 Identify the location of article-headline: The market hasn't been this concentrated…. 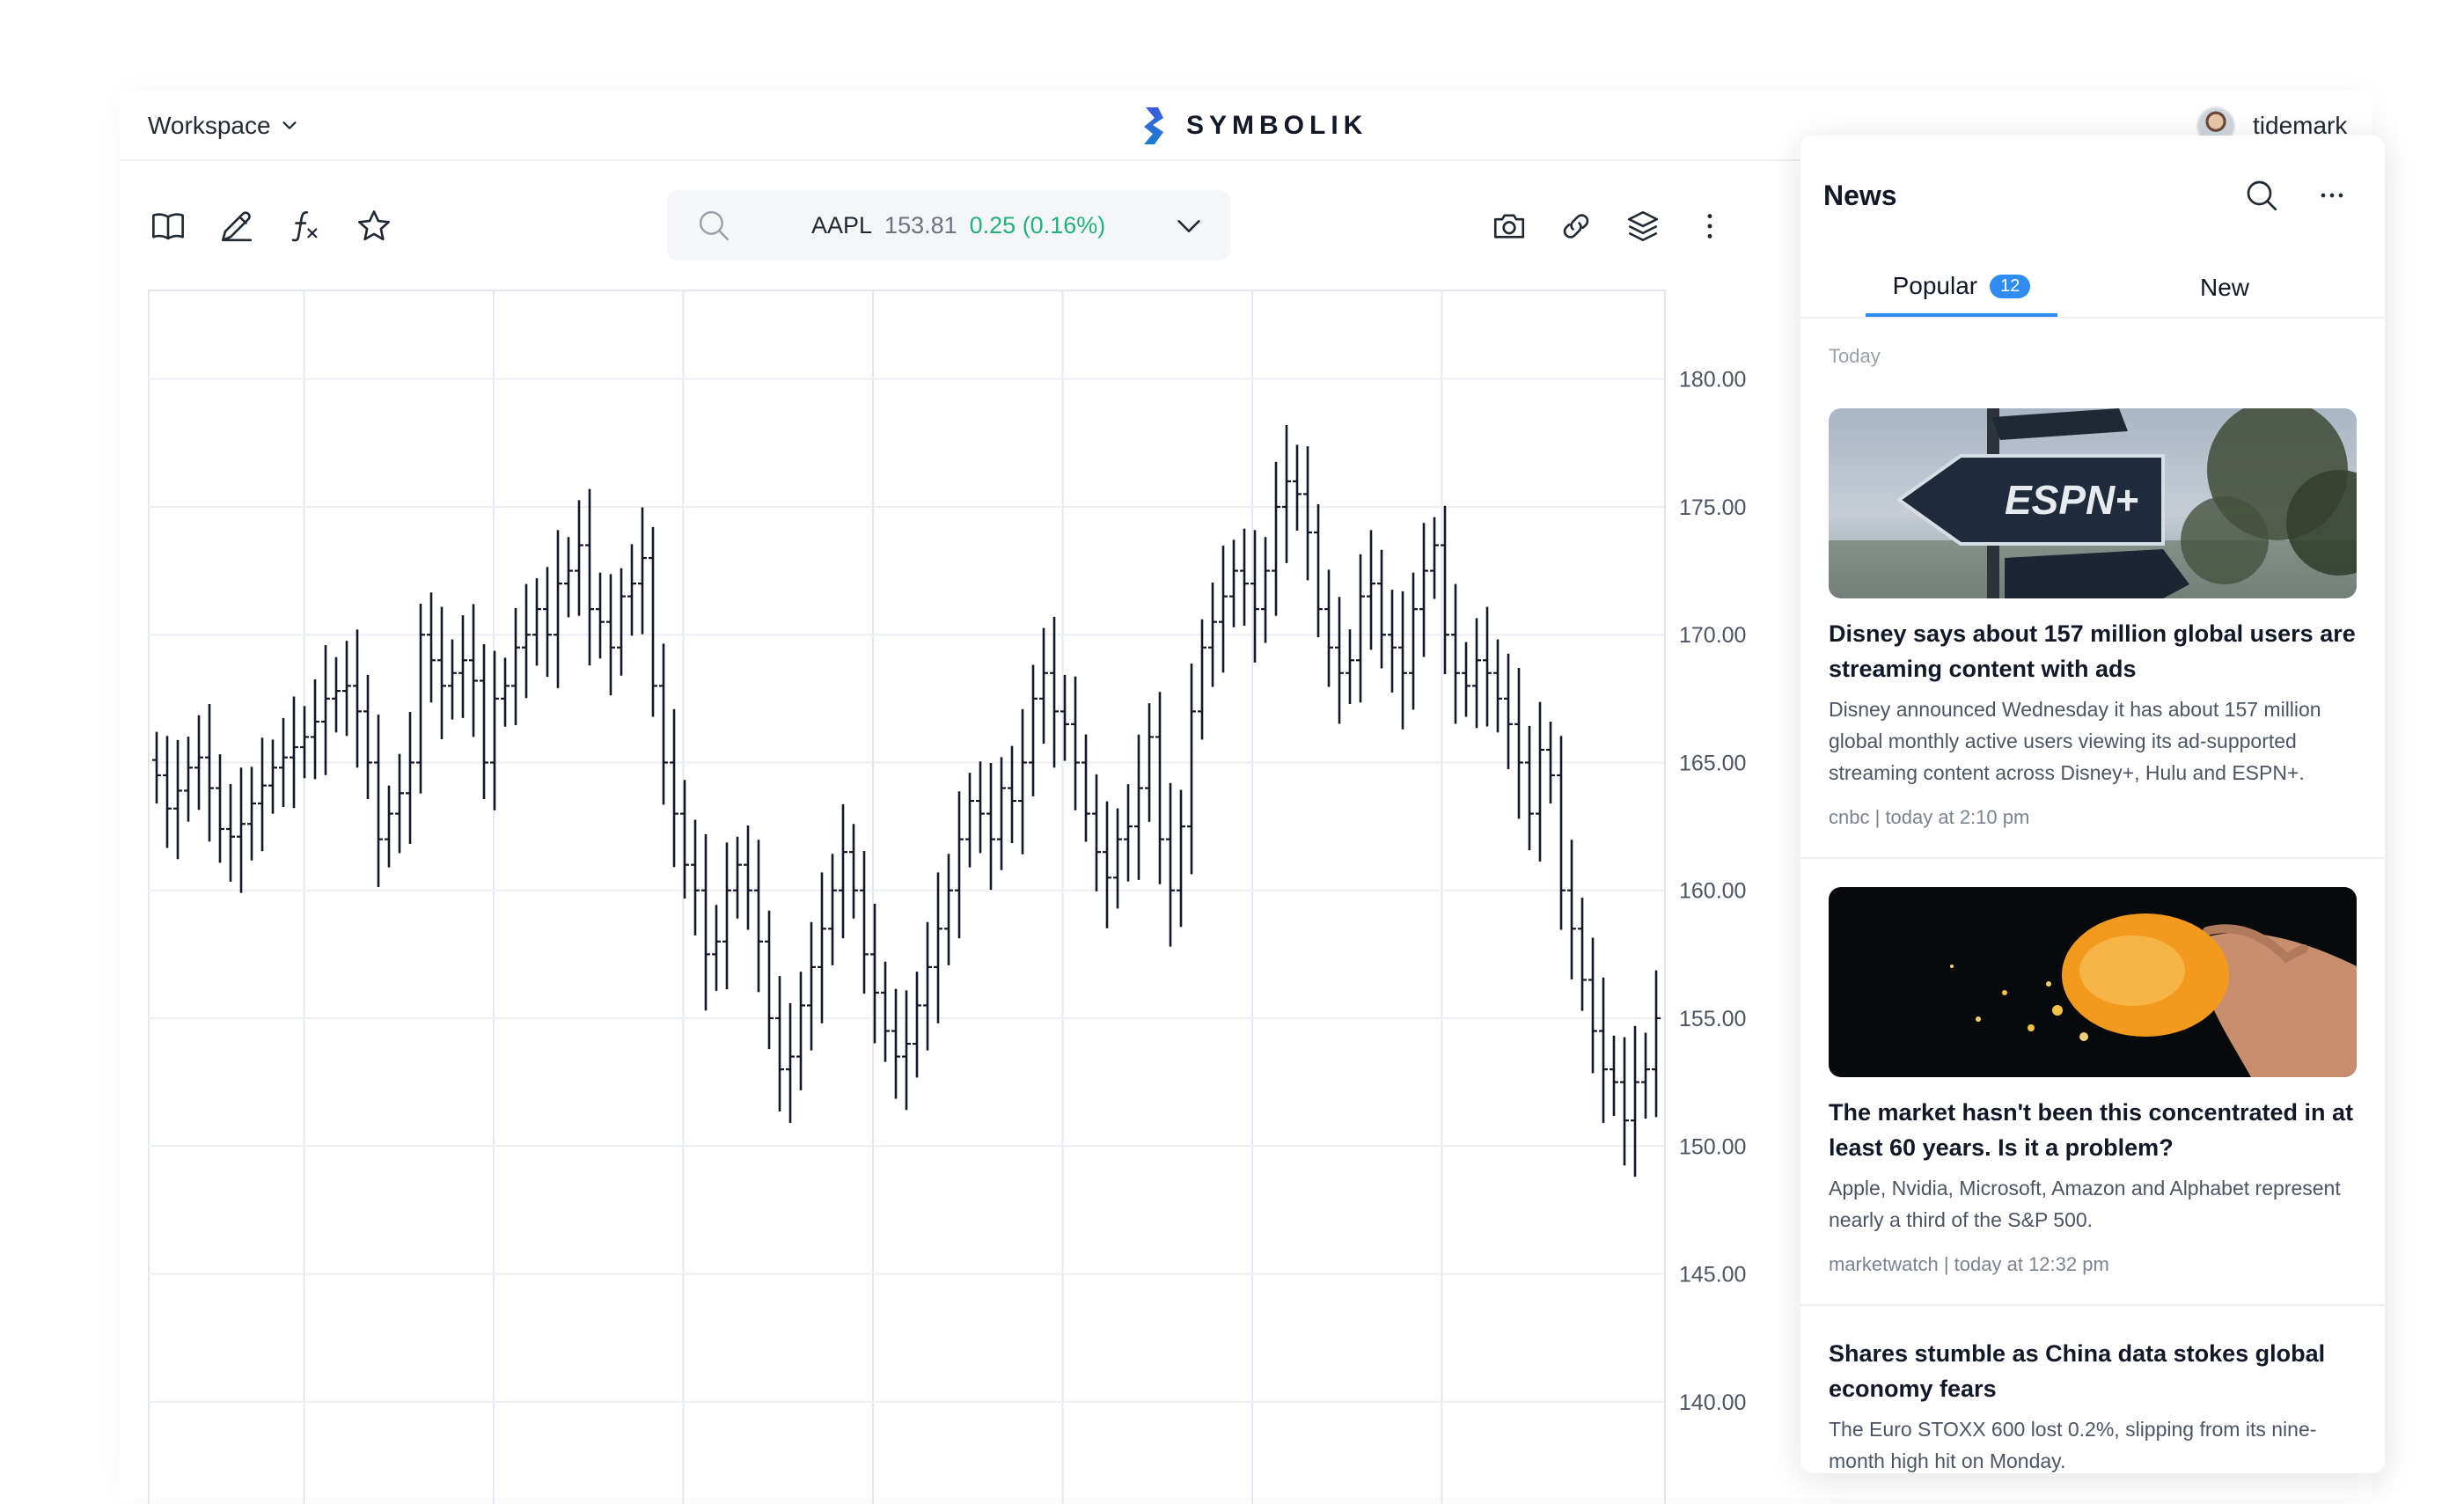
(2093, 1130).